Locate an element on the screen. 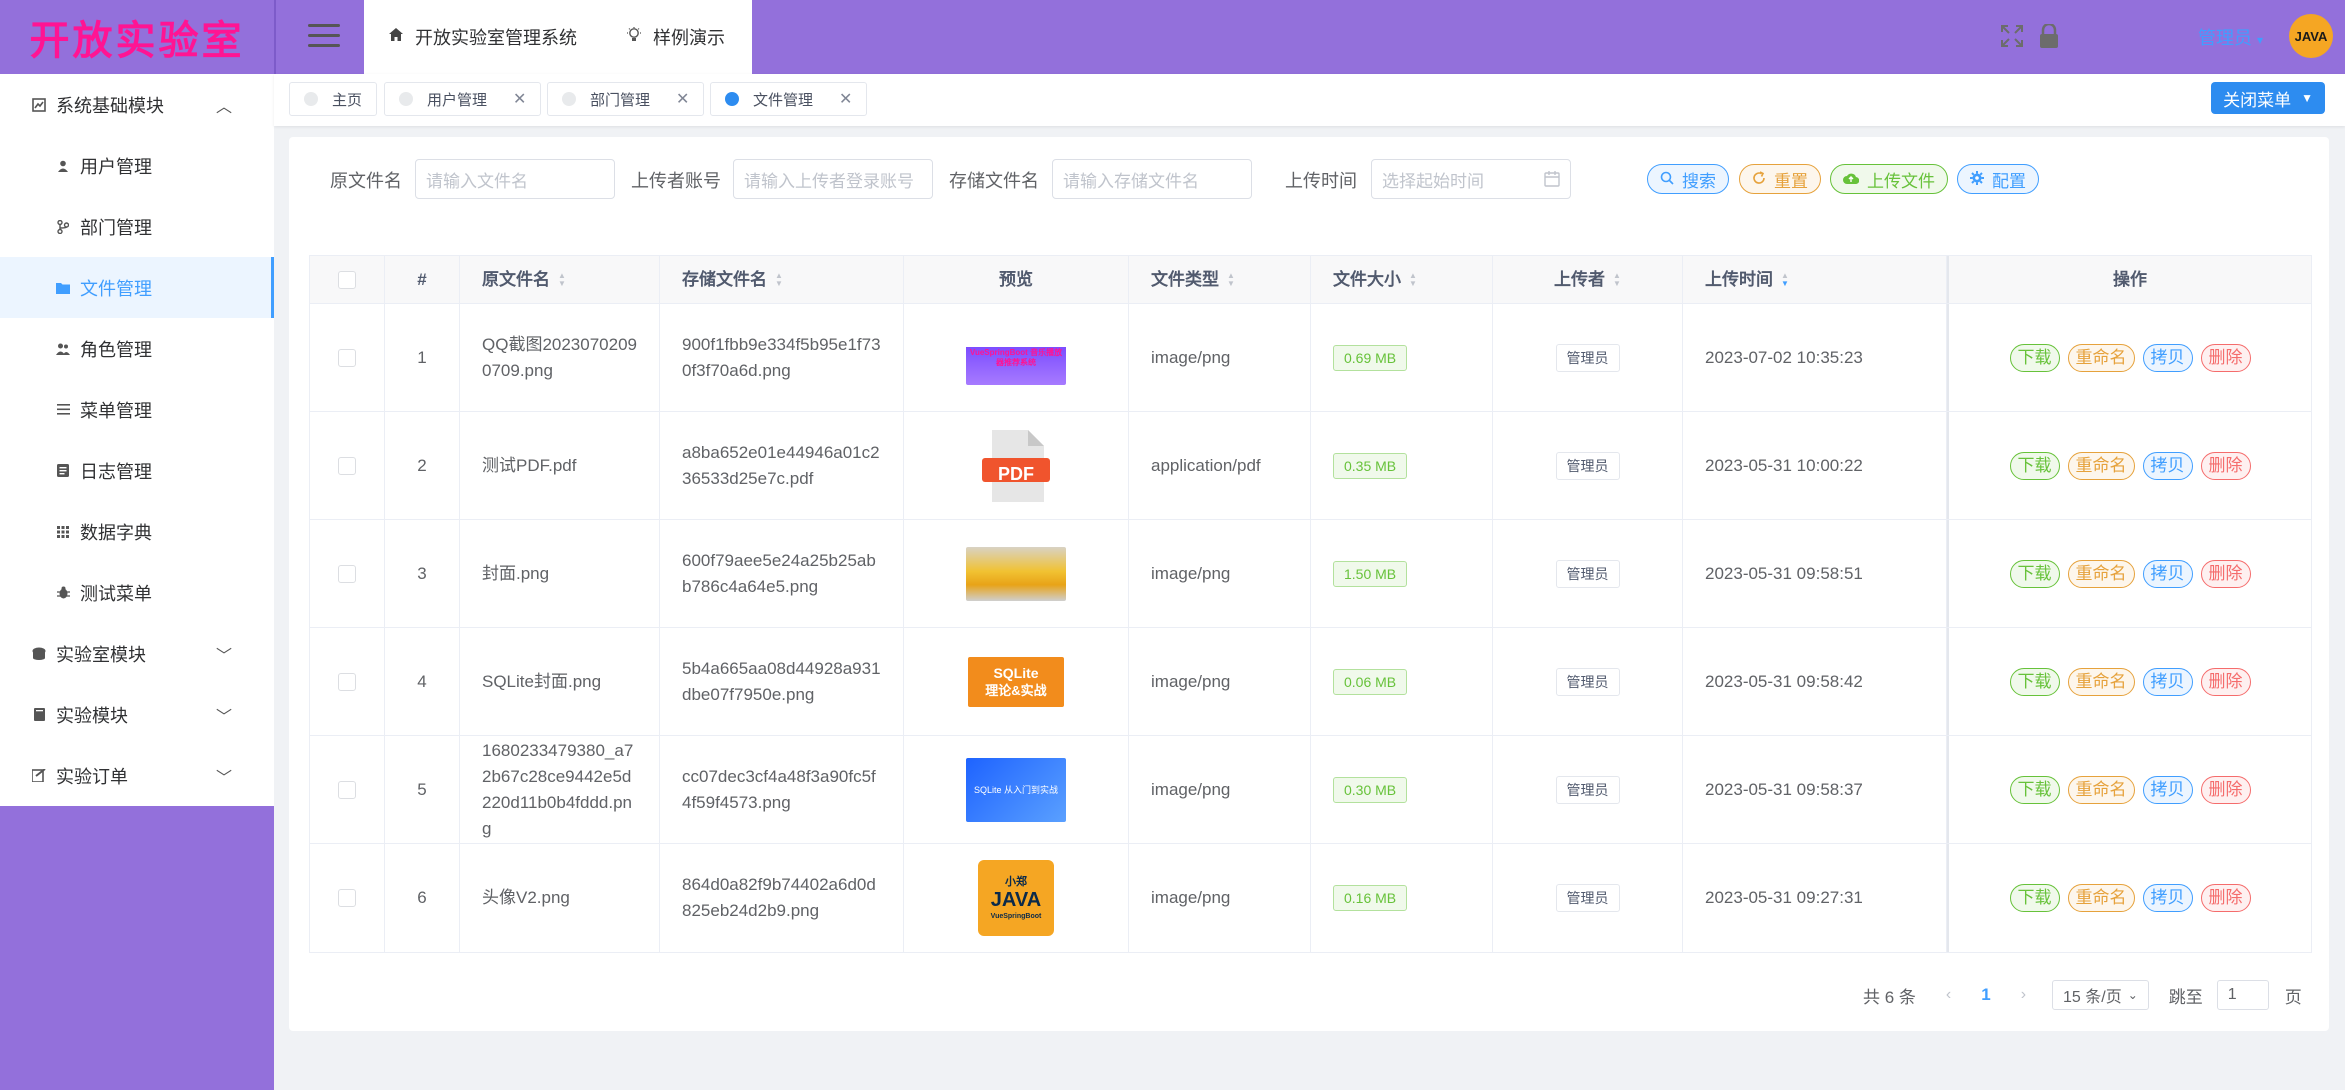  sidebar-item-departments: 部门管理 is located at coordinates (137, 226).